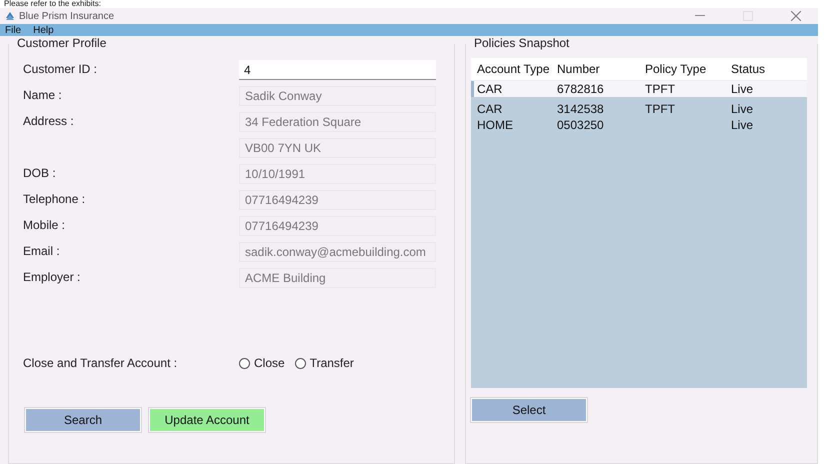 Image resolution: width=829 pixels, height=464 pixels. I want to click on window-title: Blue Prism Insurance, so click(66, 16).